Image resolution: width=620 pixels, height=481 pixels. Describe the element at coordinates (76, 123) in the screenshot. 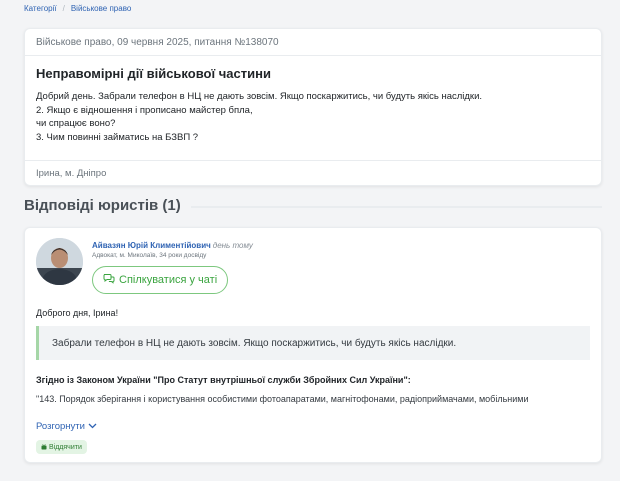

I see `question-line: чи спрацює воно?` at that location.